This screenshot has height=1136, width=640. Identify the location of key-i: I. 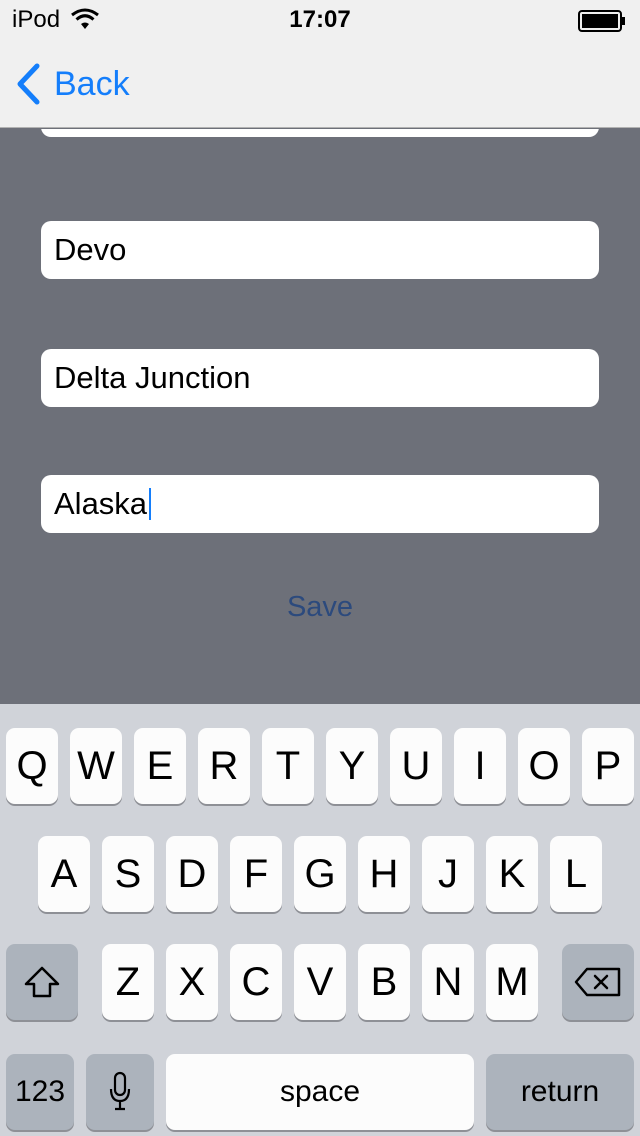
(480, 766).